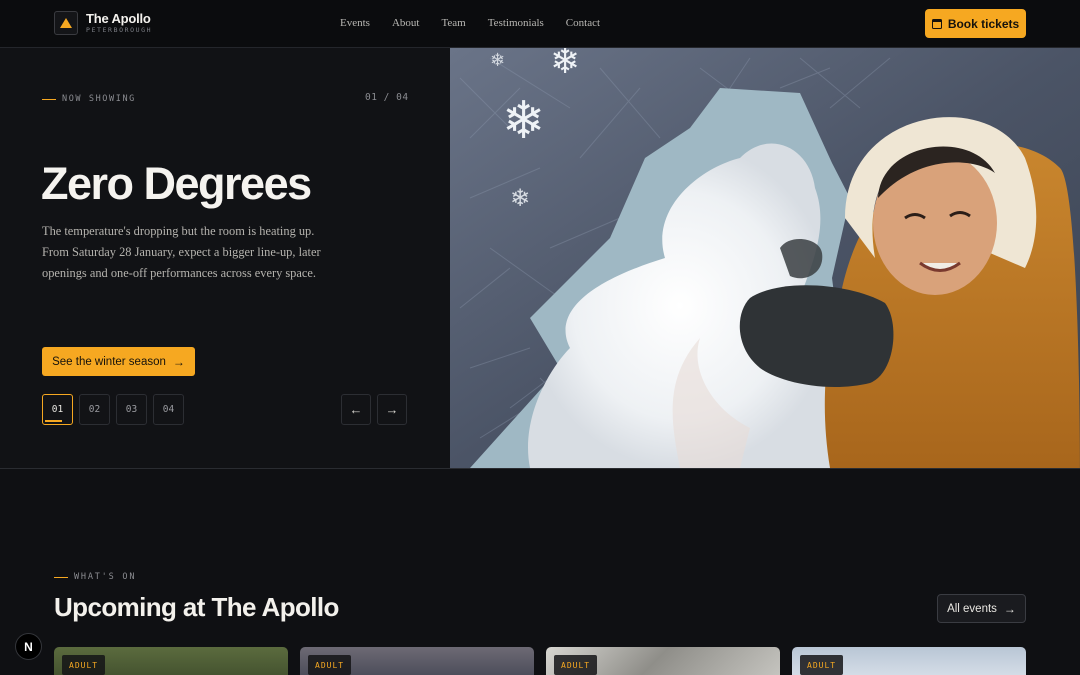  I want to click on nextjs-badge-button: N, so click(28, 646).